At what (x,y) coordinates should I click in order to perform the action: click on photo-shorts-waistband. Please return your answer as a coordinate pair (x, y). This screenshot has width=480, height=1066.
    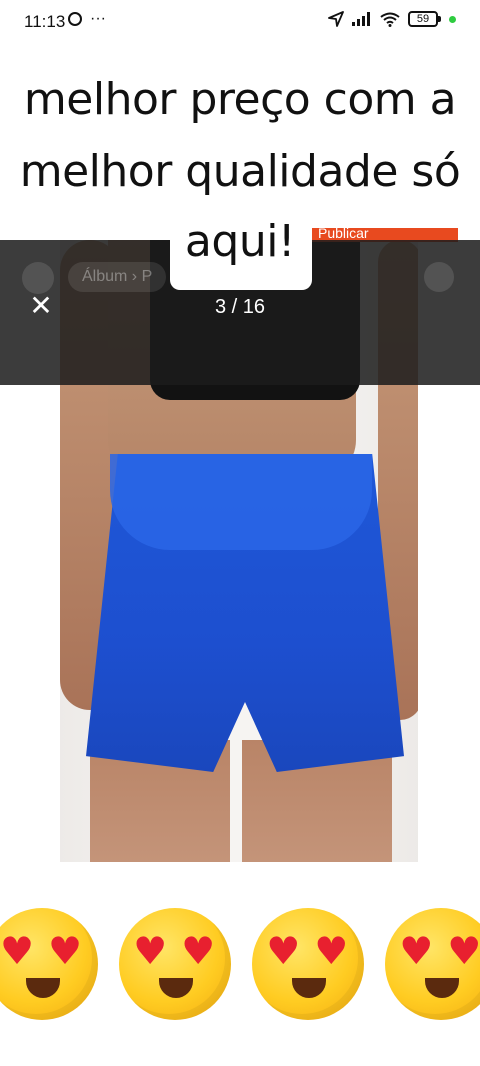
    Looking at the image, I should click on (241, 502).